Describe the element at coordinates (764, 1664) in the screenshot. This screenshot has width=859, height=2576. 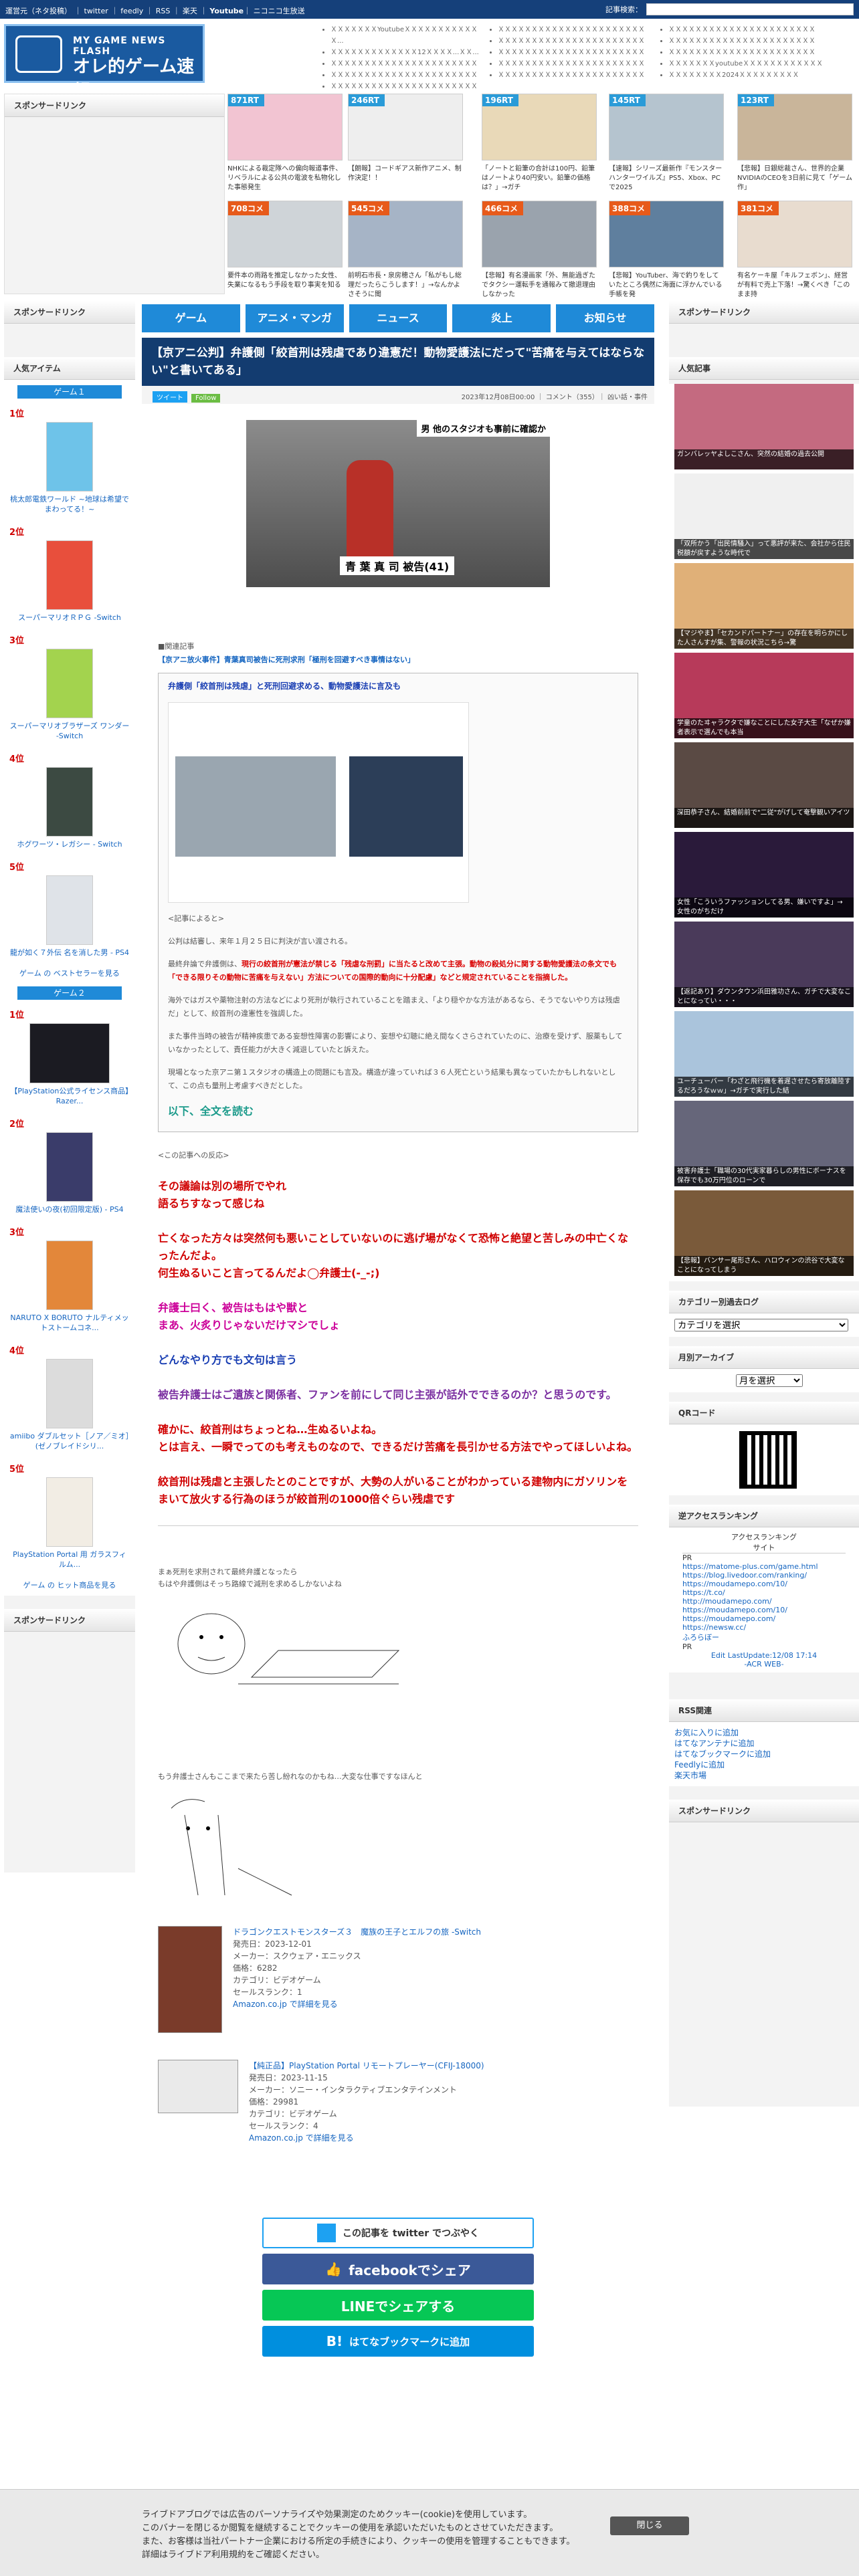
I see `access-web: -ACR WEB-` at that location.